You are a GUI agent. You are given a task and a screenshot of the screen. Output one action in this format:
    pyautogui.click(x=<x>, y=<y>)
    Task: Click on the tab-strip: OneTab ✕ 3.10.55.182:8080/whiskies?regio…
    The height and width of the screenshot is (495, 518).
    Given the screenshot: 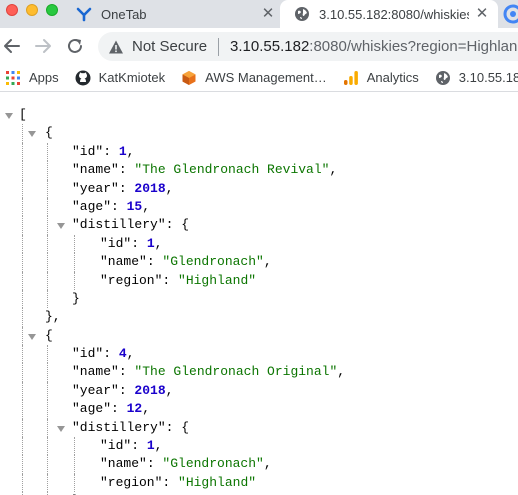 What is the action you would take?
    pyautogui.click(x=259, y=14)
    